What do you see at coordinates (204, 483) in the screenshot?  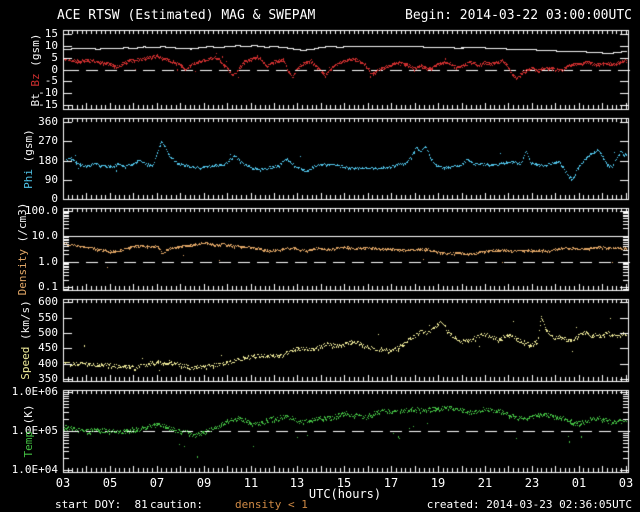 I see `x-tick-label: 09` at bounding box center [204, 483].